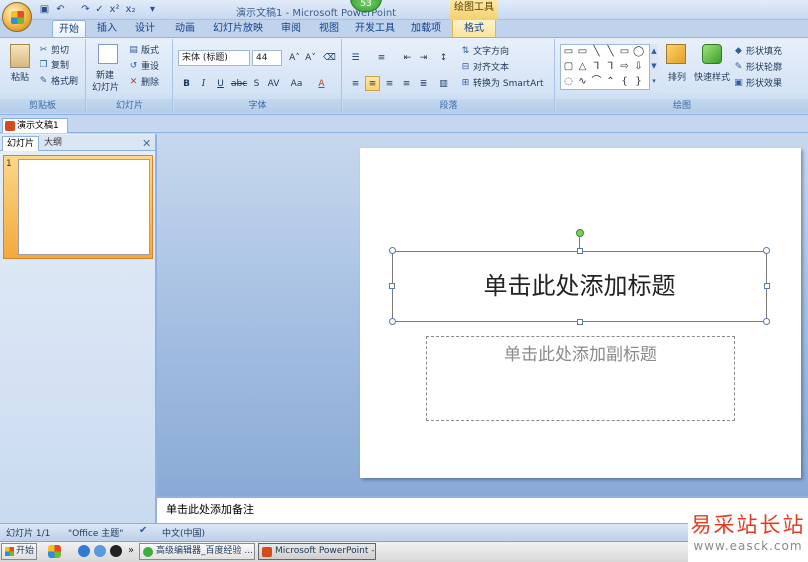 This screenshot has width=808, height=562. I want to click on underline-icon: U, so click(220, 83).